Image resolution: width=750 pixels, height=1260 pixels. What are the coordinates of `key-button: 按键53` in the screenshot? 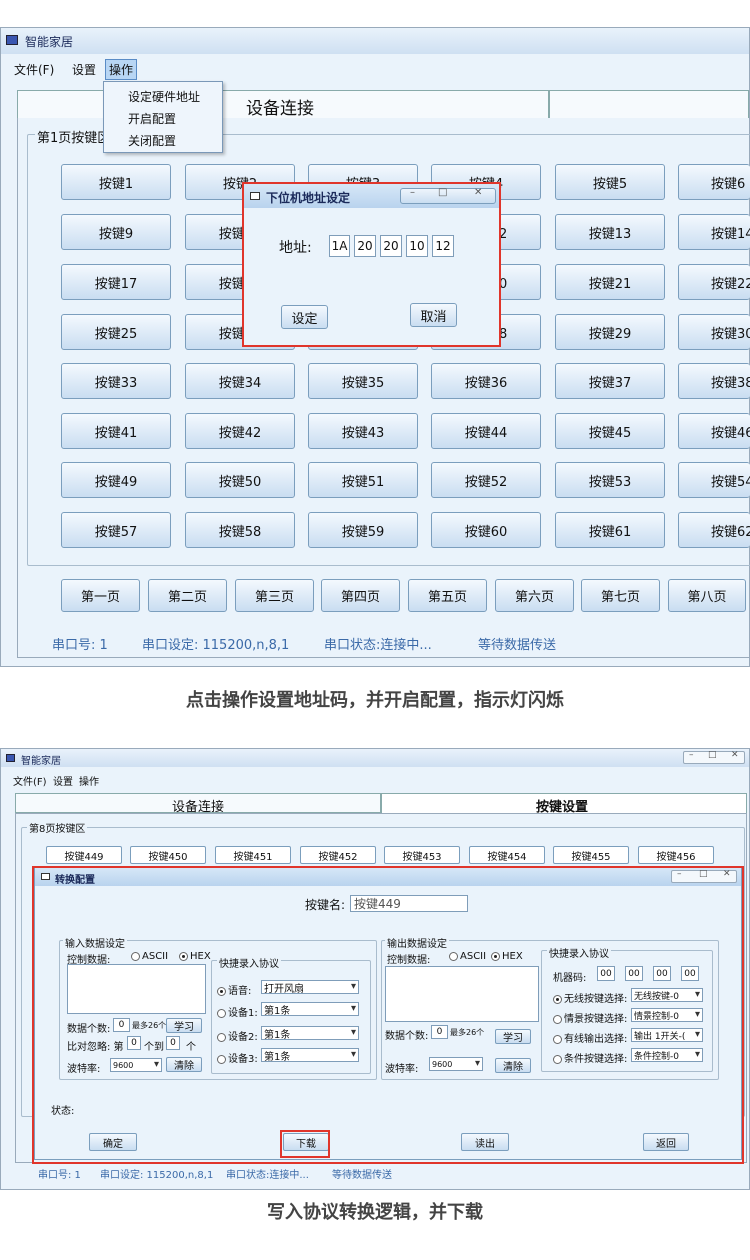 It's located at (610, 480).